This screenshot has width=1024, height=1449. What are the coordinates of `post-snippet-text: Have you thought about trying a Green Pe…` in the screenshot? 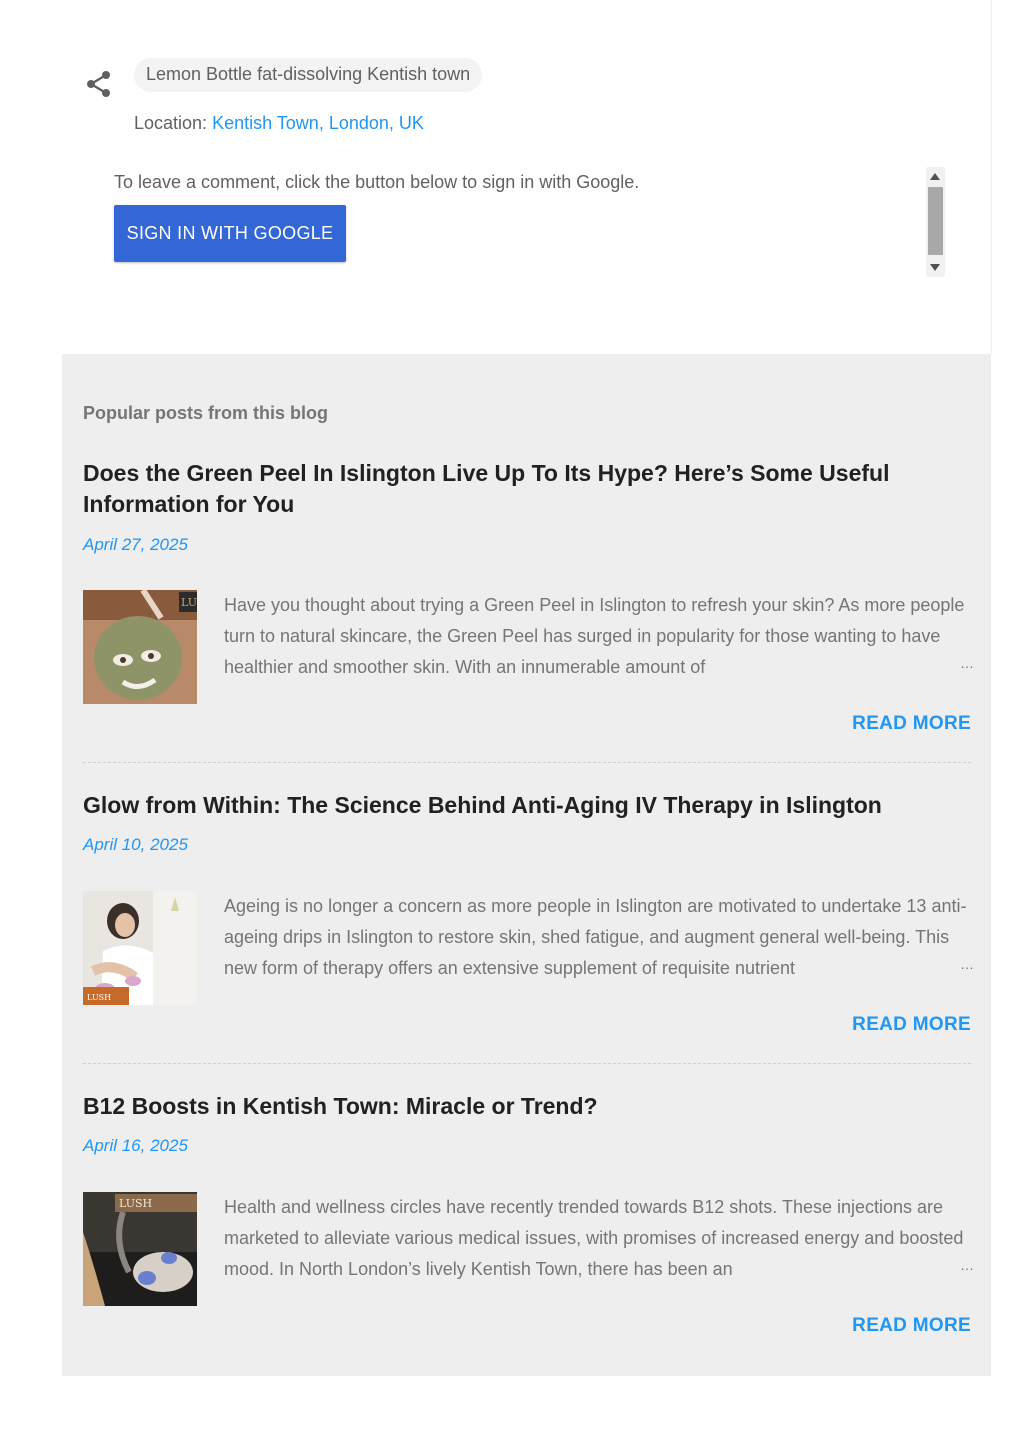 It's located at (594, 636).